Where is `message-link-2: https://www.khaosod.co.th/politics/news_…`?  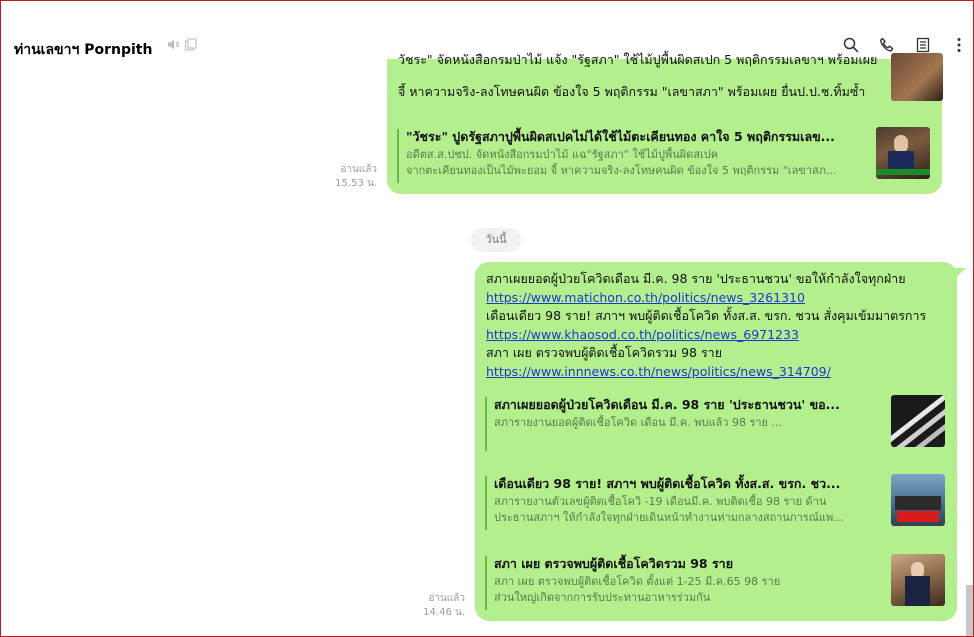 message-link-2: https://www.khaosod.co.th/politics/news_… is located at coordinates (706, 335).